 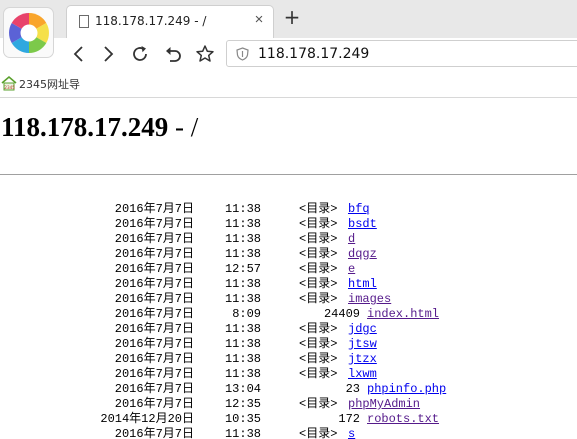 What do you see at coordinates (246, 314) in the screenshot?
I see `entry-time: 8:09` at bounding box center [246, 314].